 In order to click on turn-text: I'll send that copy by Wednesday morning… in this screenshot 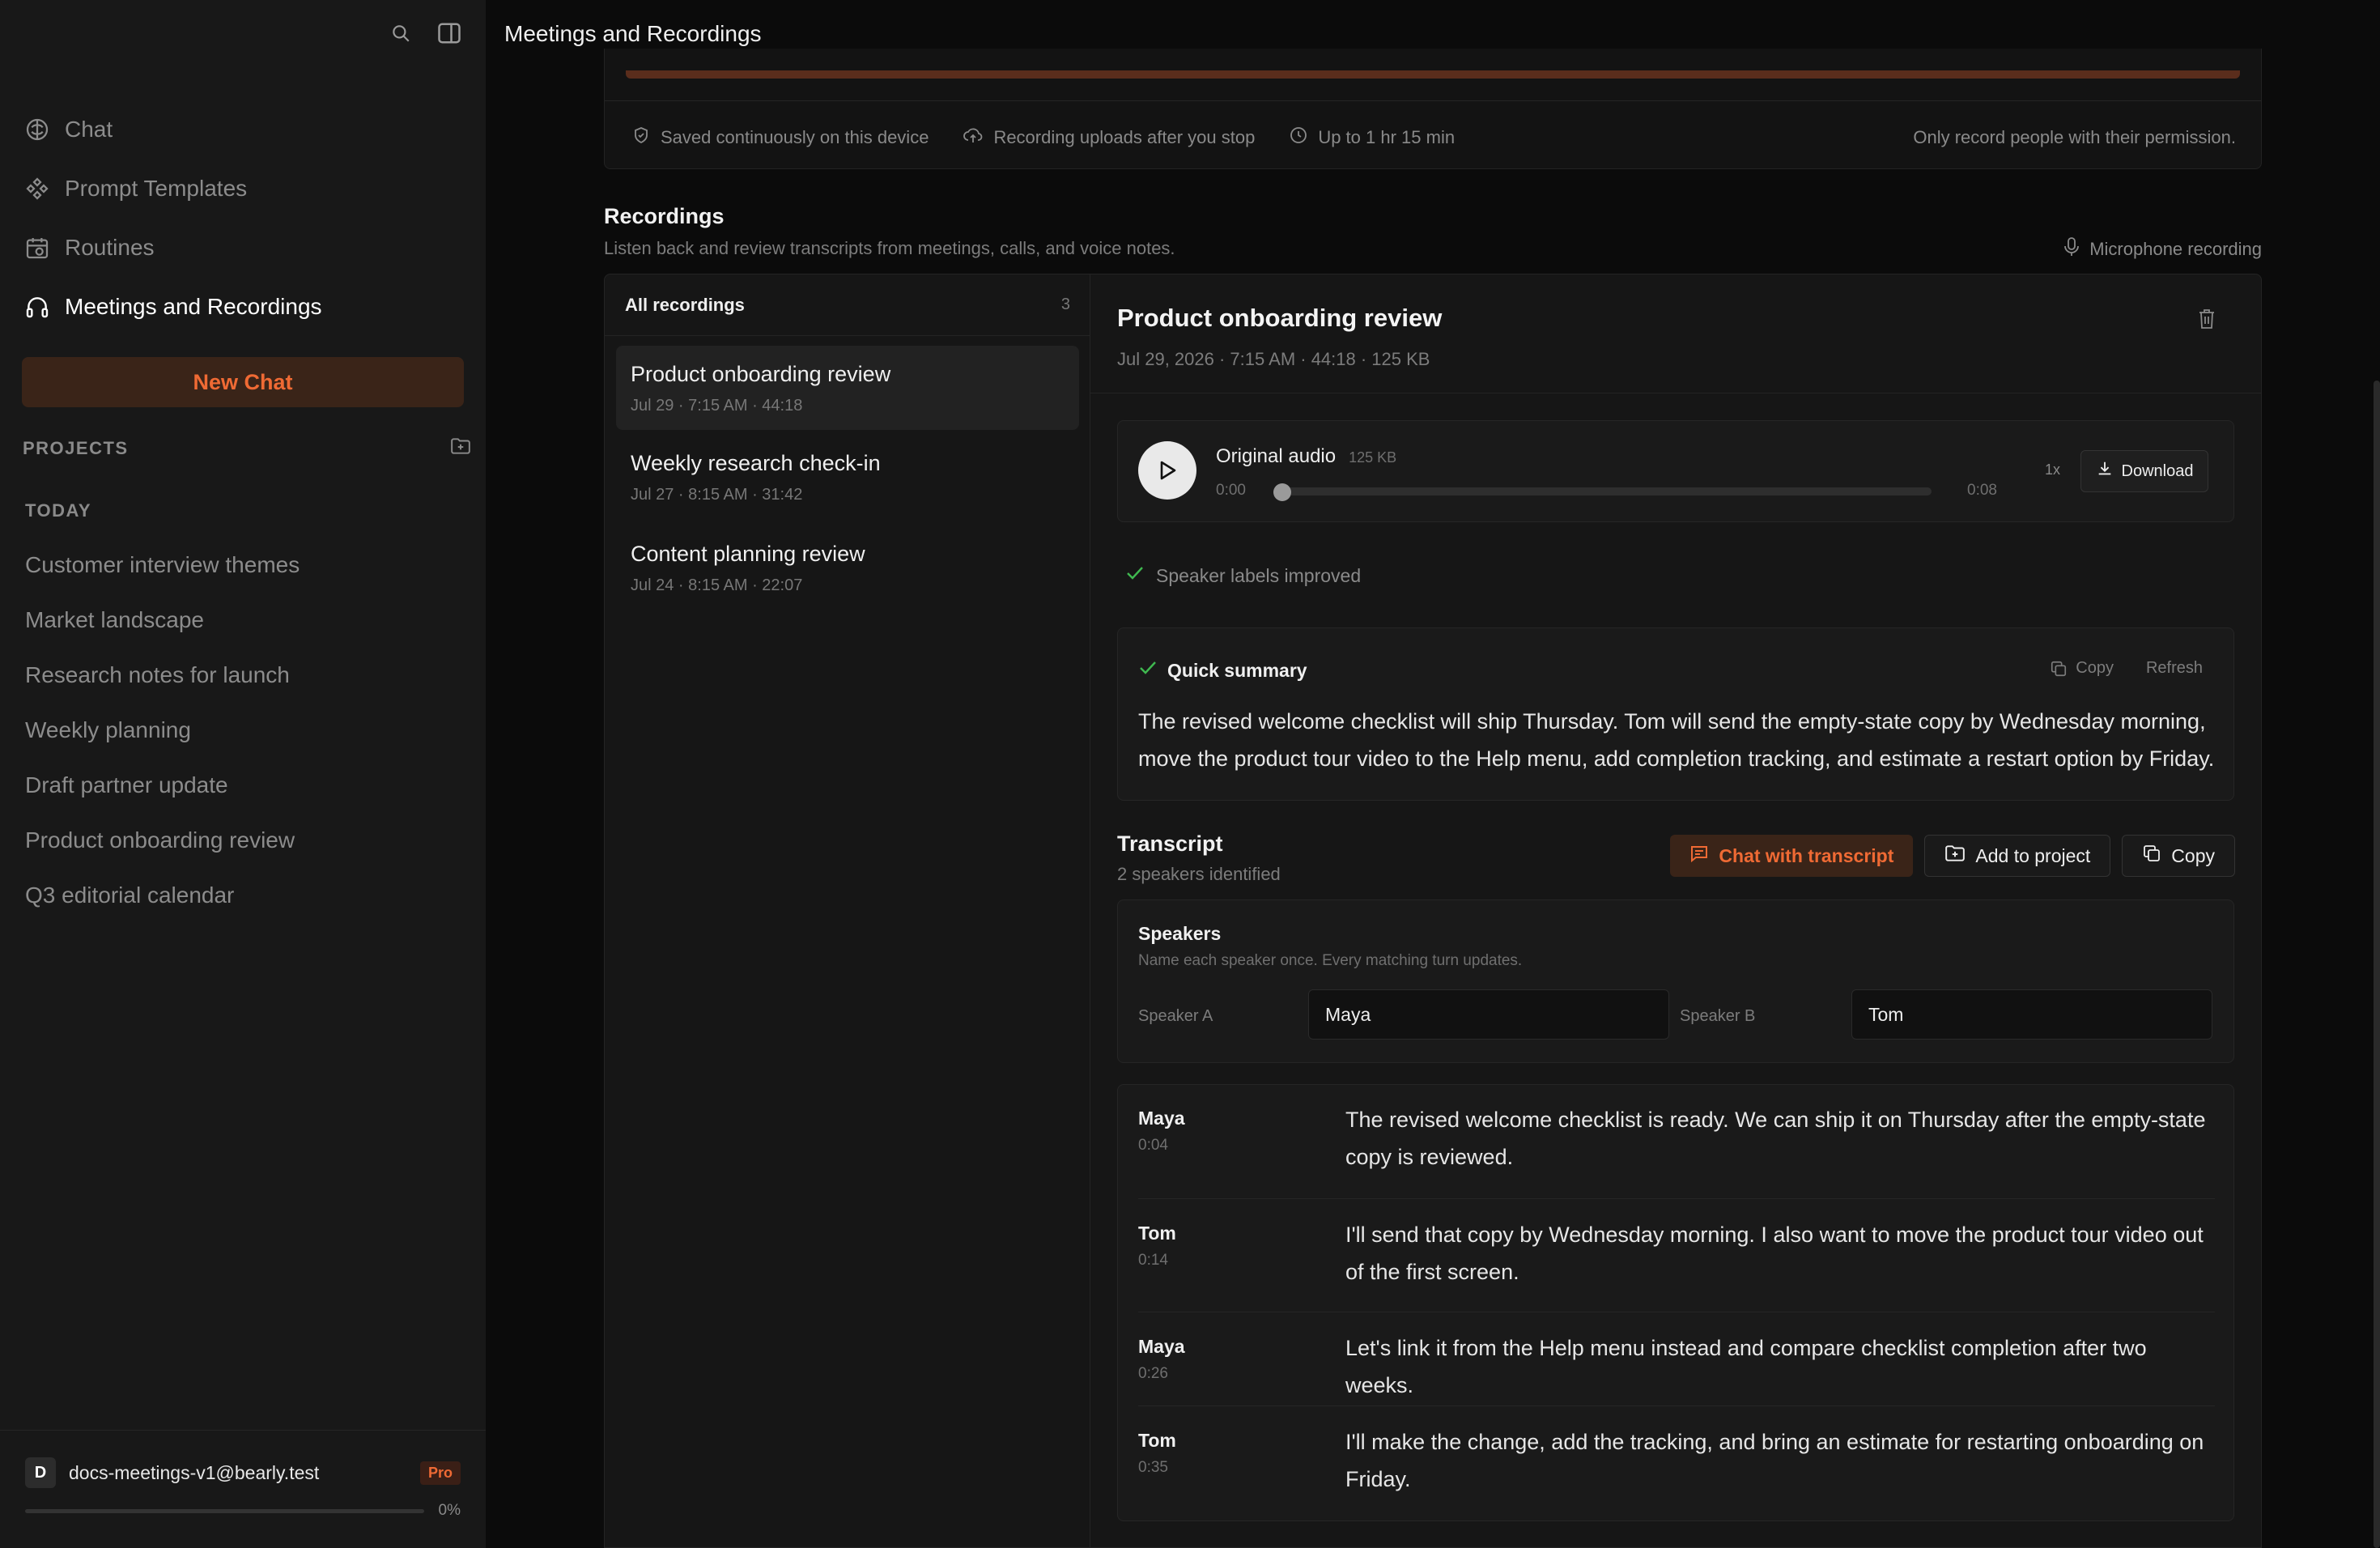, I will do `click(1774, 1254)`.